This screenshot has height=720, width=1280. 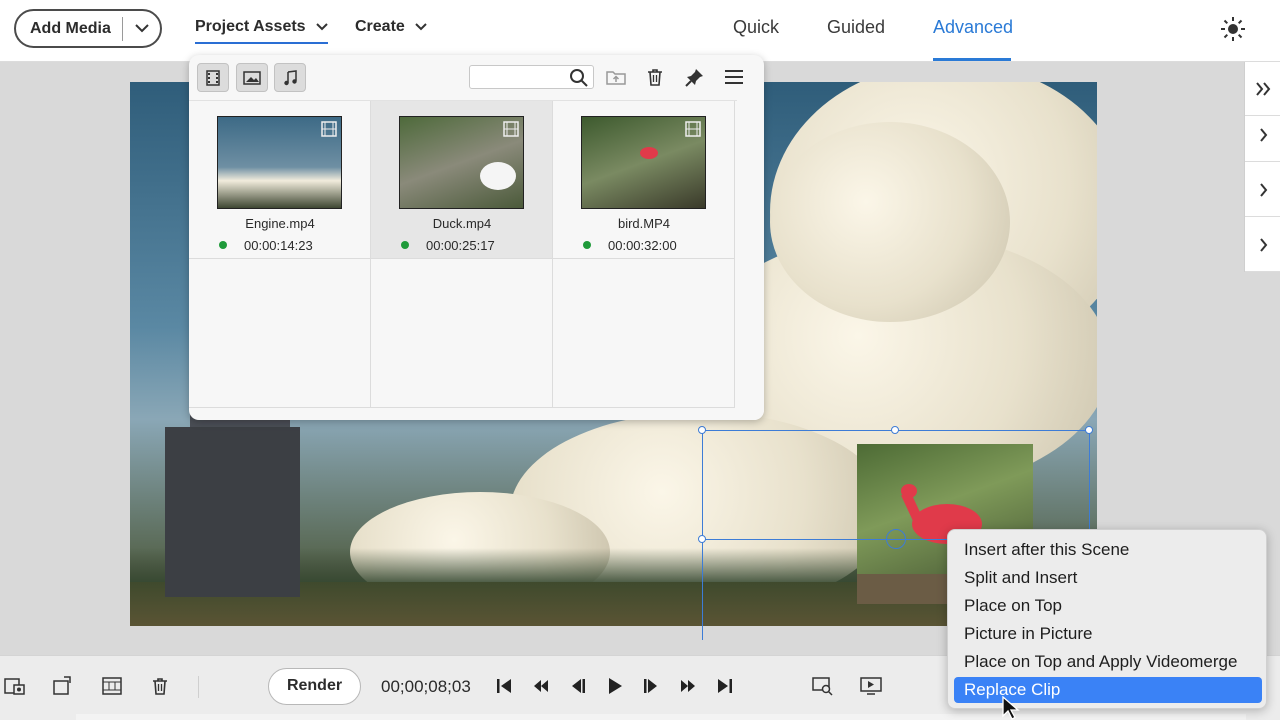 What do you see at coordinates (1263, 88) in the screenshot?
I see `double-chevron-right-icon` at bounding box center [1263, 88].